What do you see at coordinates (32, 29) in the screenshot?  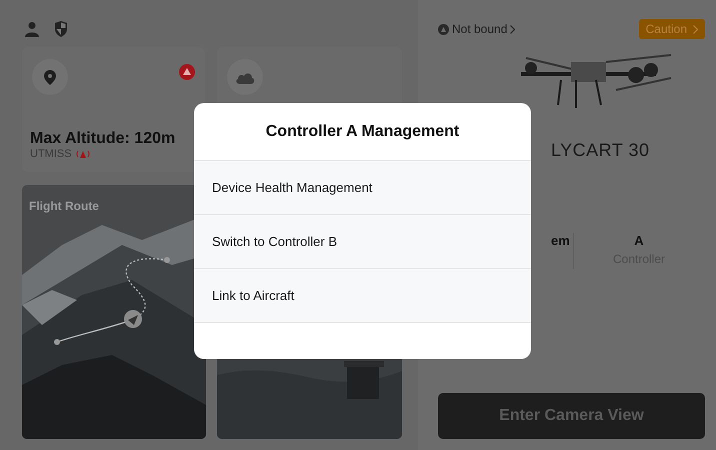 I see `person-icon` at bounding box center [32, 29].